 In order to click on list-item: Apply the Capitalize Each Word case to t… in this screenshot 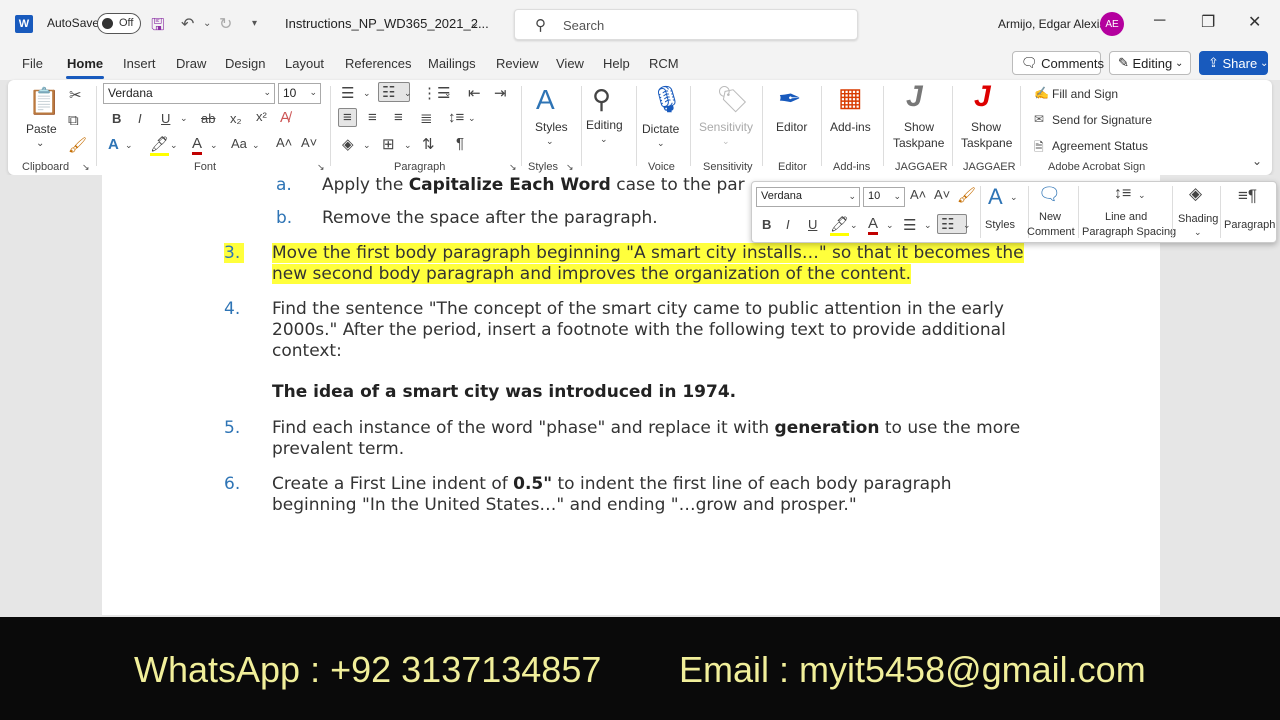, I will do `click(533, 185)`.